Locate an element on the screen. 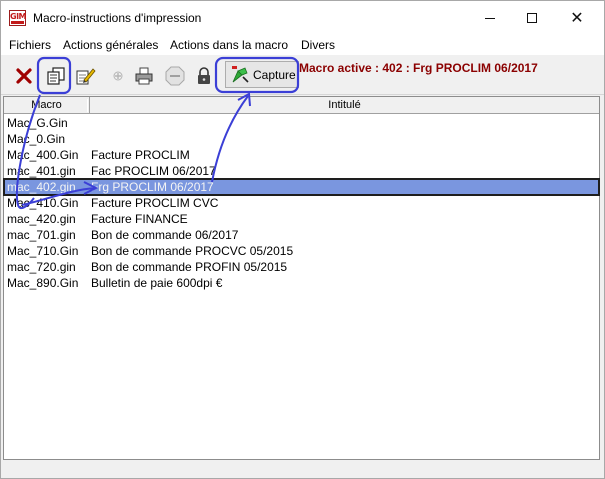  list-header: Macro Intitulé is located at coordinates (301, 105).